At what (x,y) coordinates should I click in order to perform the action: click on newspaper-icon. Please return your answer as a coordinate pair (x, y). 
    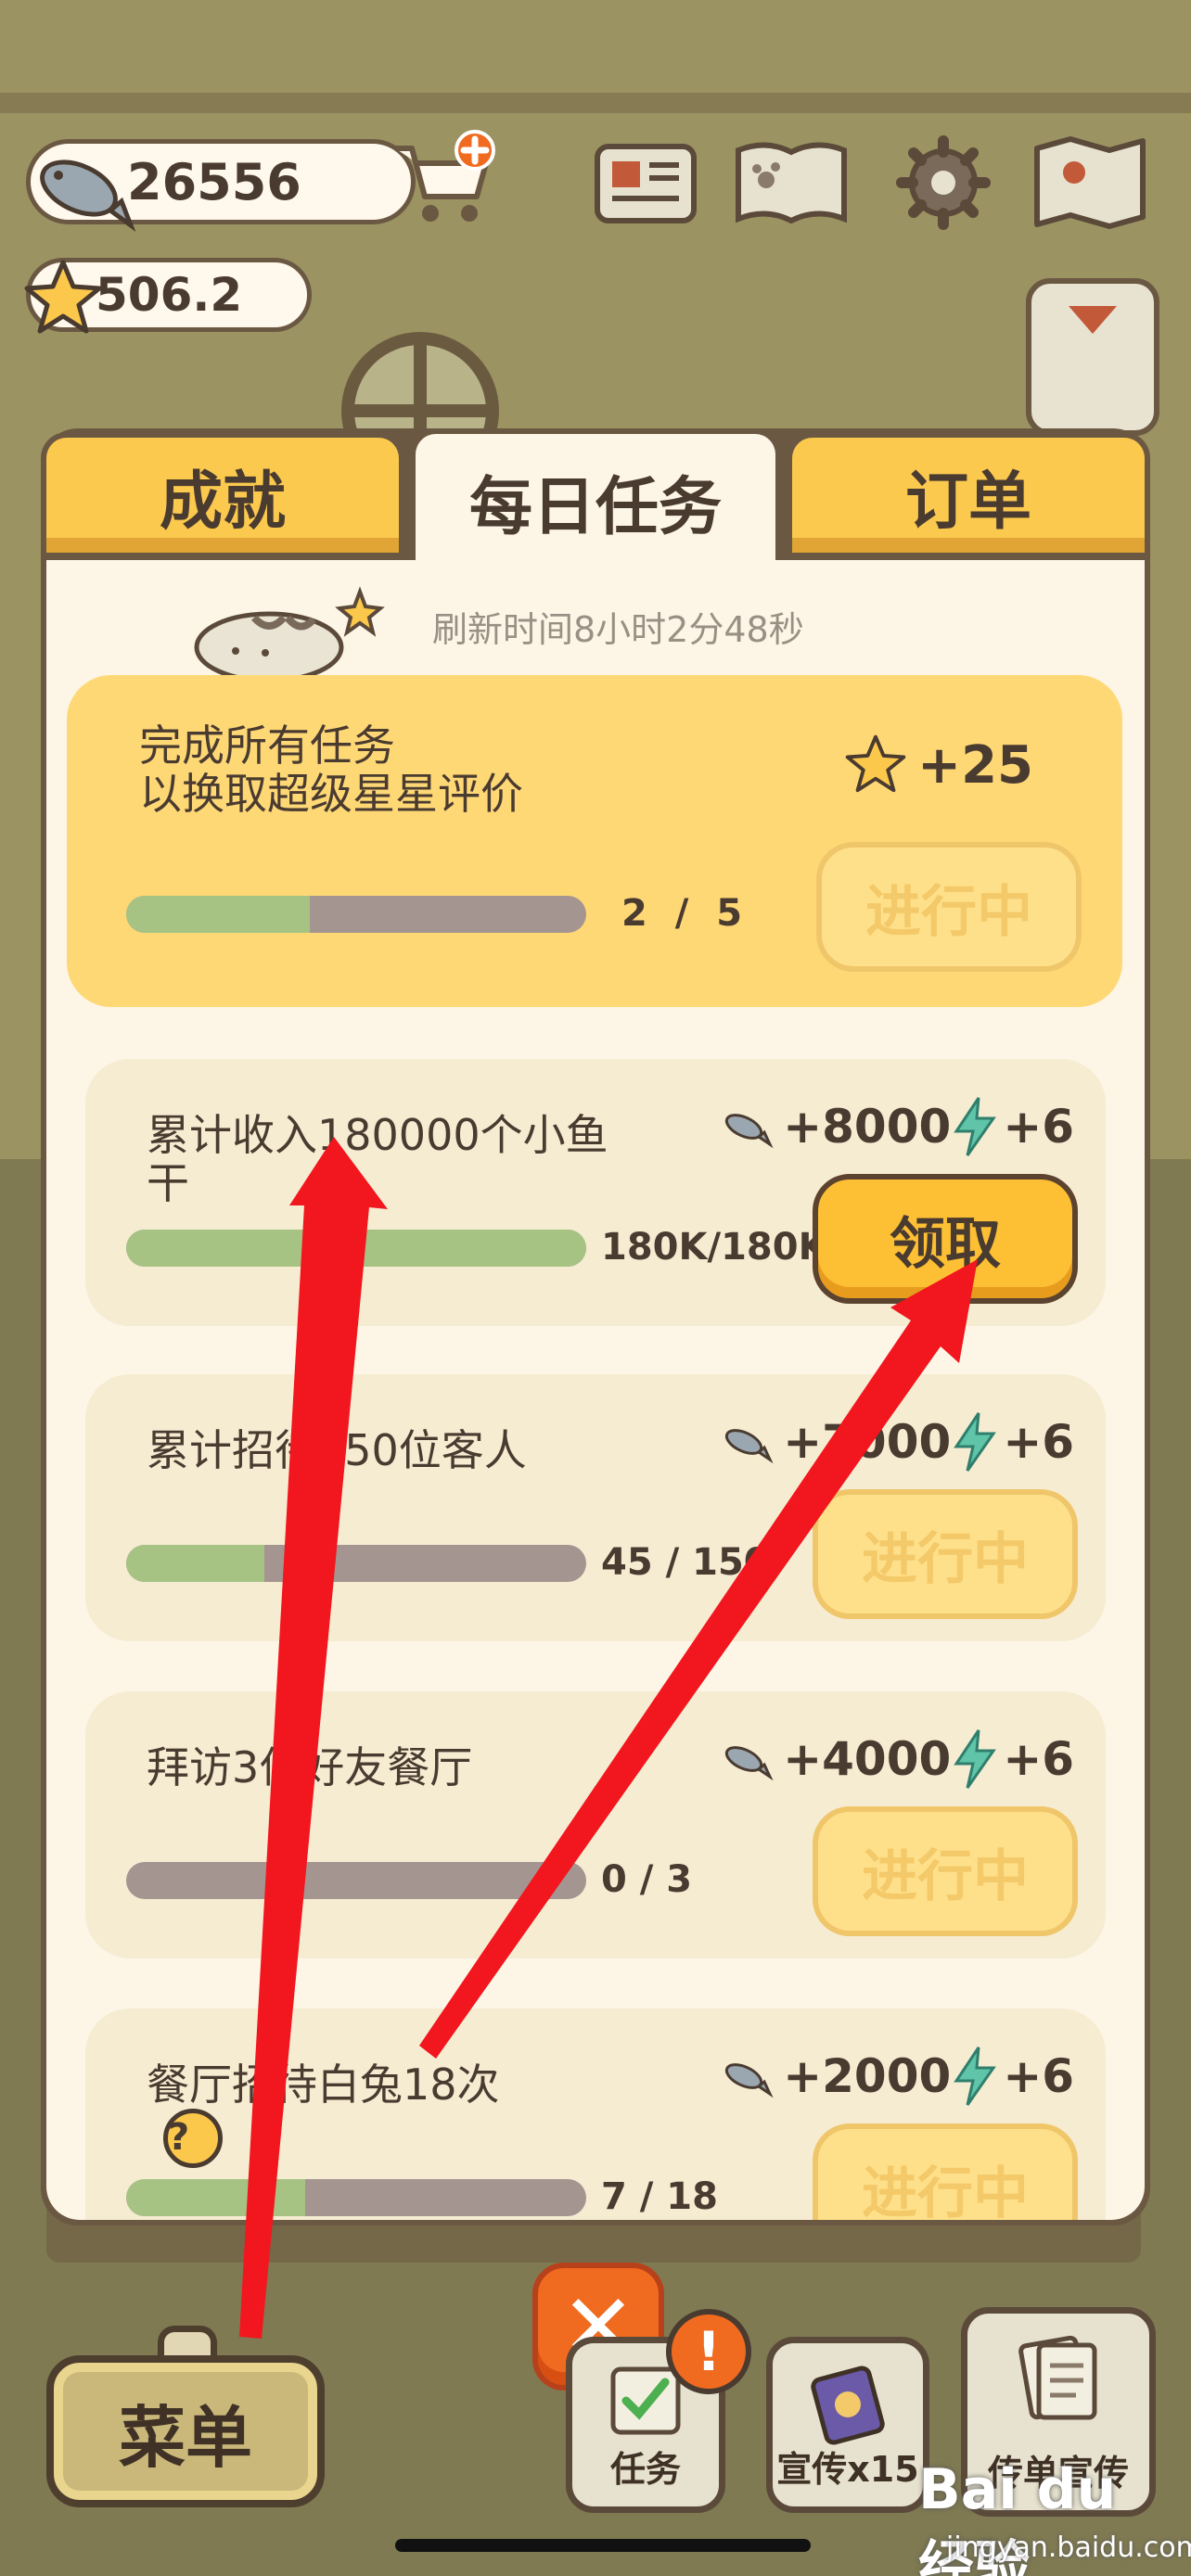
    Looking at the image, I should click on (646, 183).